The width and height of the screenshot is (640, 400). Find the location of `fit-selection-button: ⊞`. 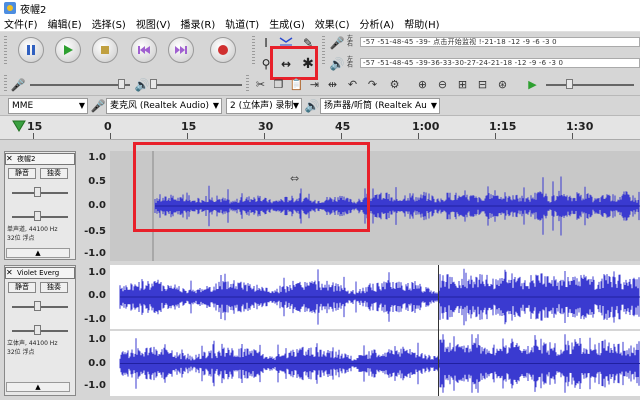

fit-selection-button: ⊞ is located at coordinates (462, 84).